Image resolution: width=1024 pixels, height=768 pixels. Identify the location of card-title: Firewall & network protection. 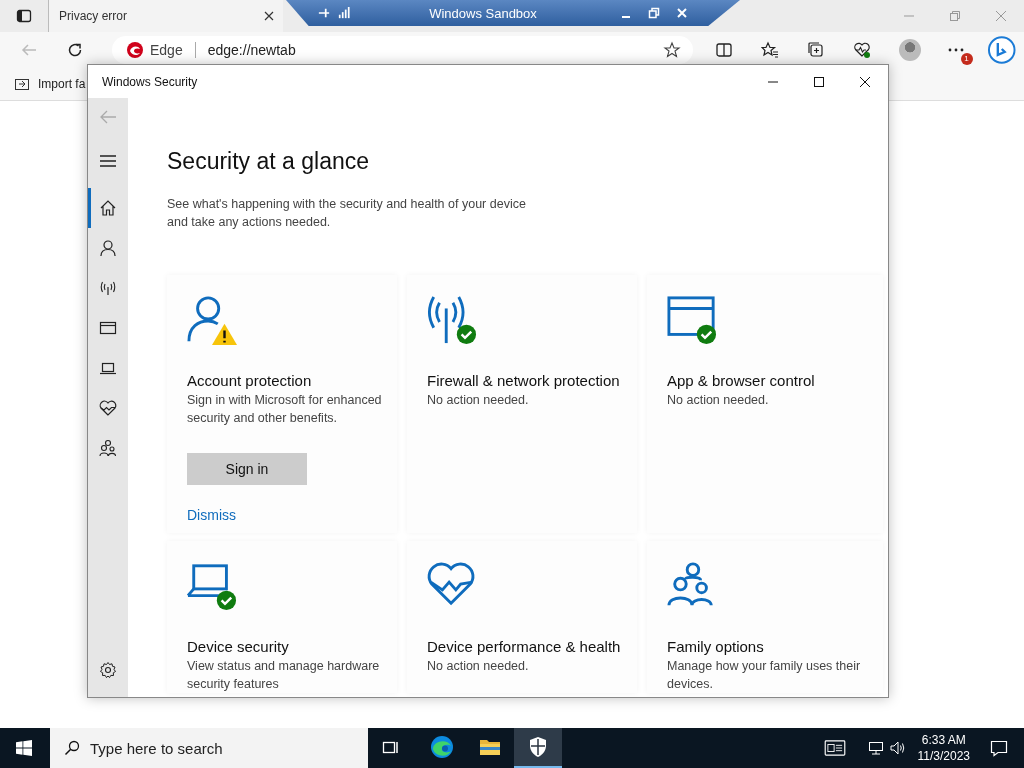
(523, 381).